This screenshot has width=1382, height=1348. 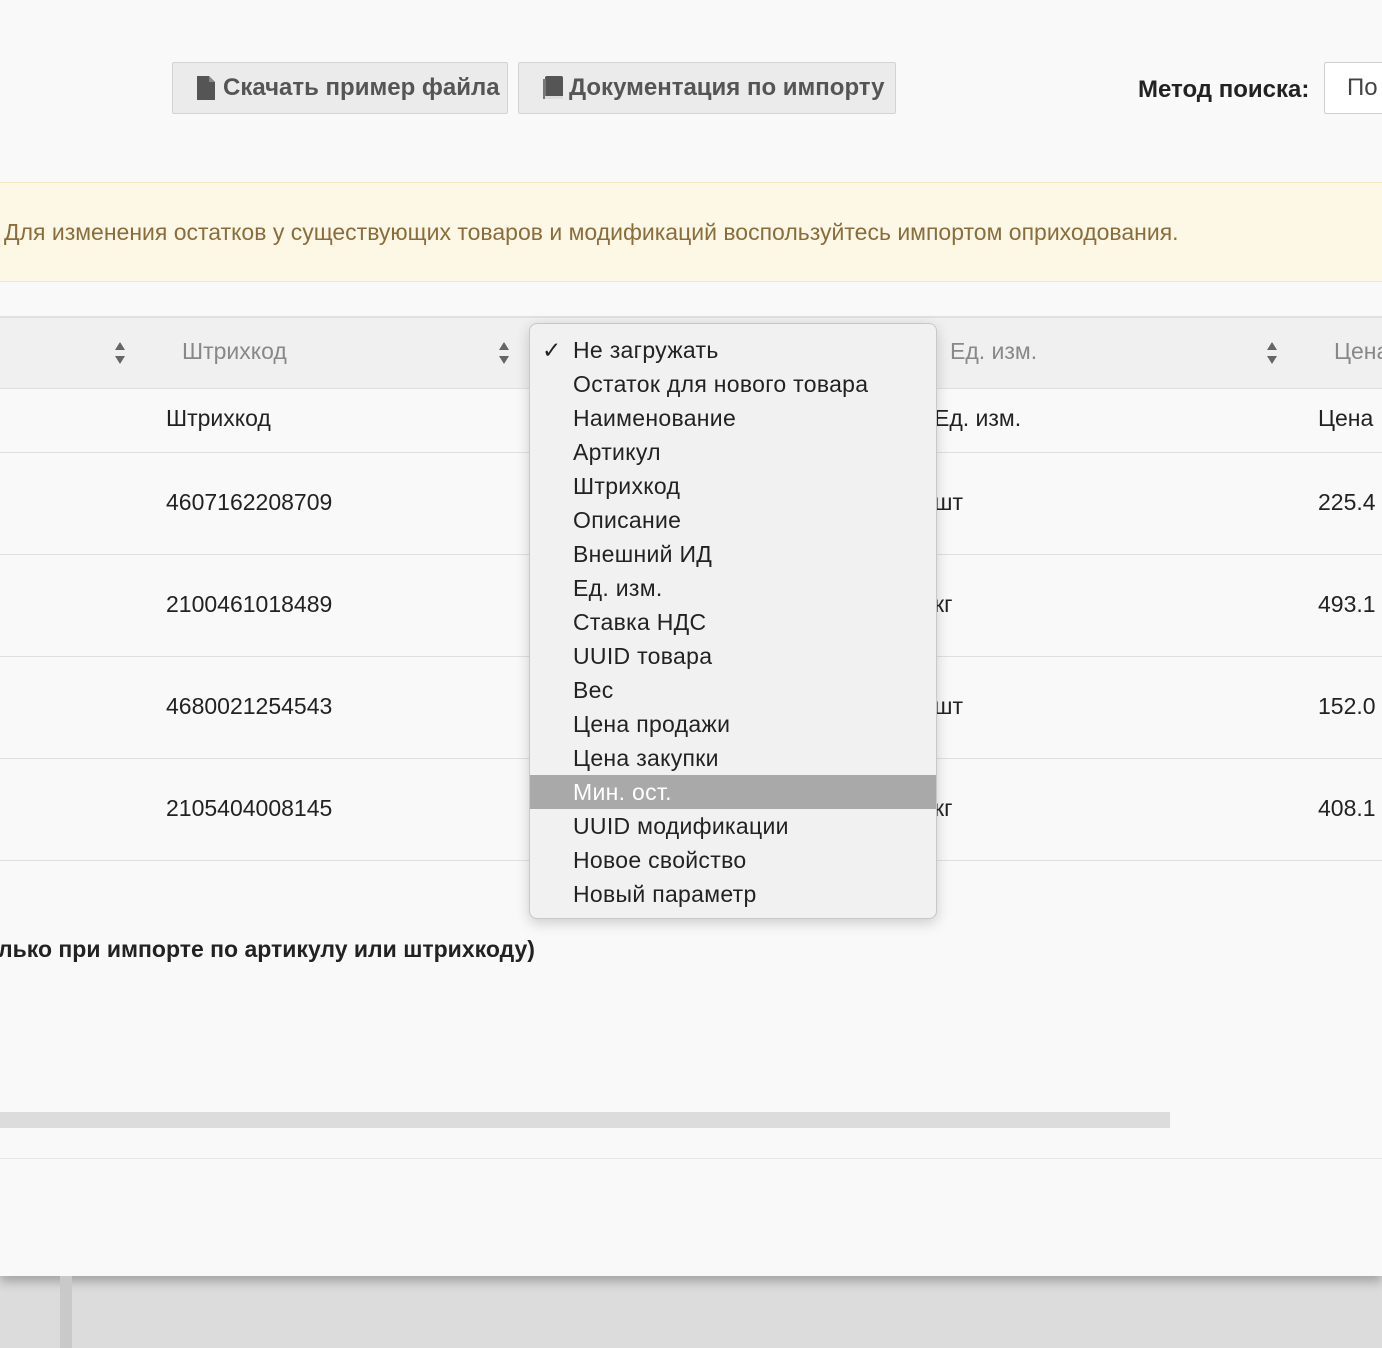 I want to click on import-docs-button: Документация по импорту, so click(x=707, y=88).